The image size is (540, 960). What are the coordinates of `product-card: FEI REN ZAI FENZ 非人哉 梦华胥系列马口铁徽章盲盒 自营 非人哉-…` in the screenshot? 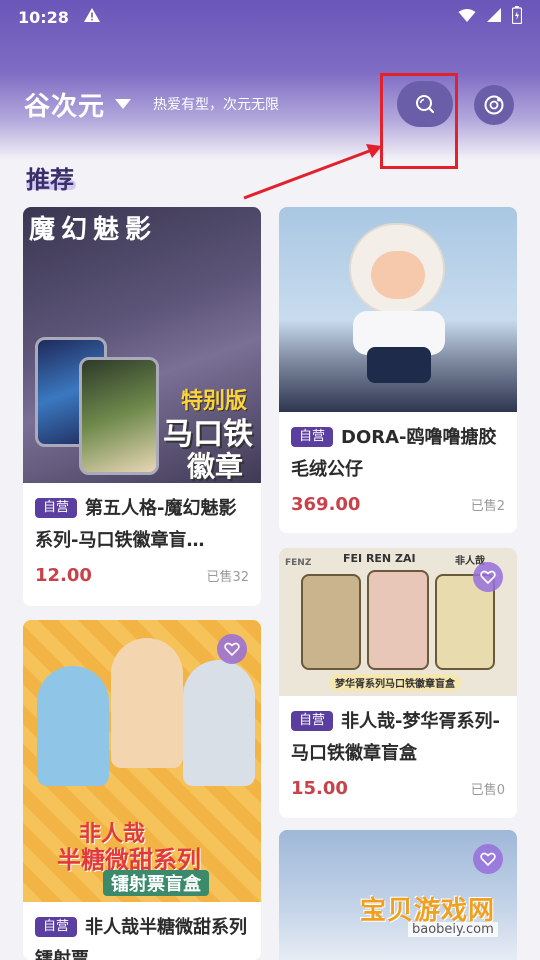 It's located at (398, 683).